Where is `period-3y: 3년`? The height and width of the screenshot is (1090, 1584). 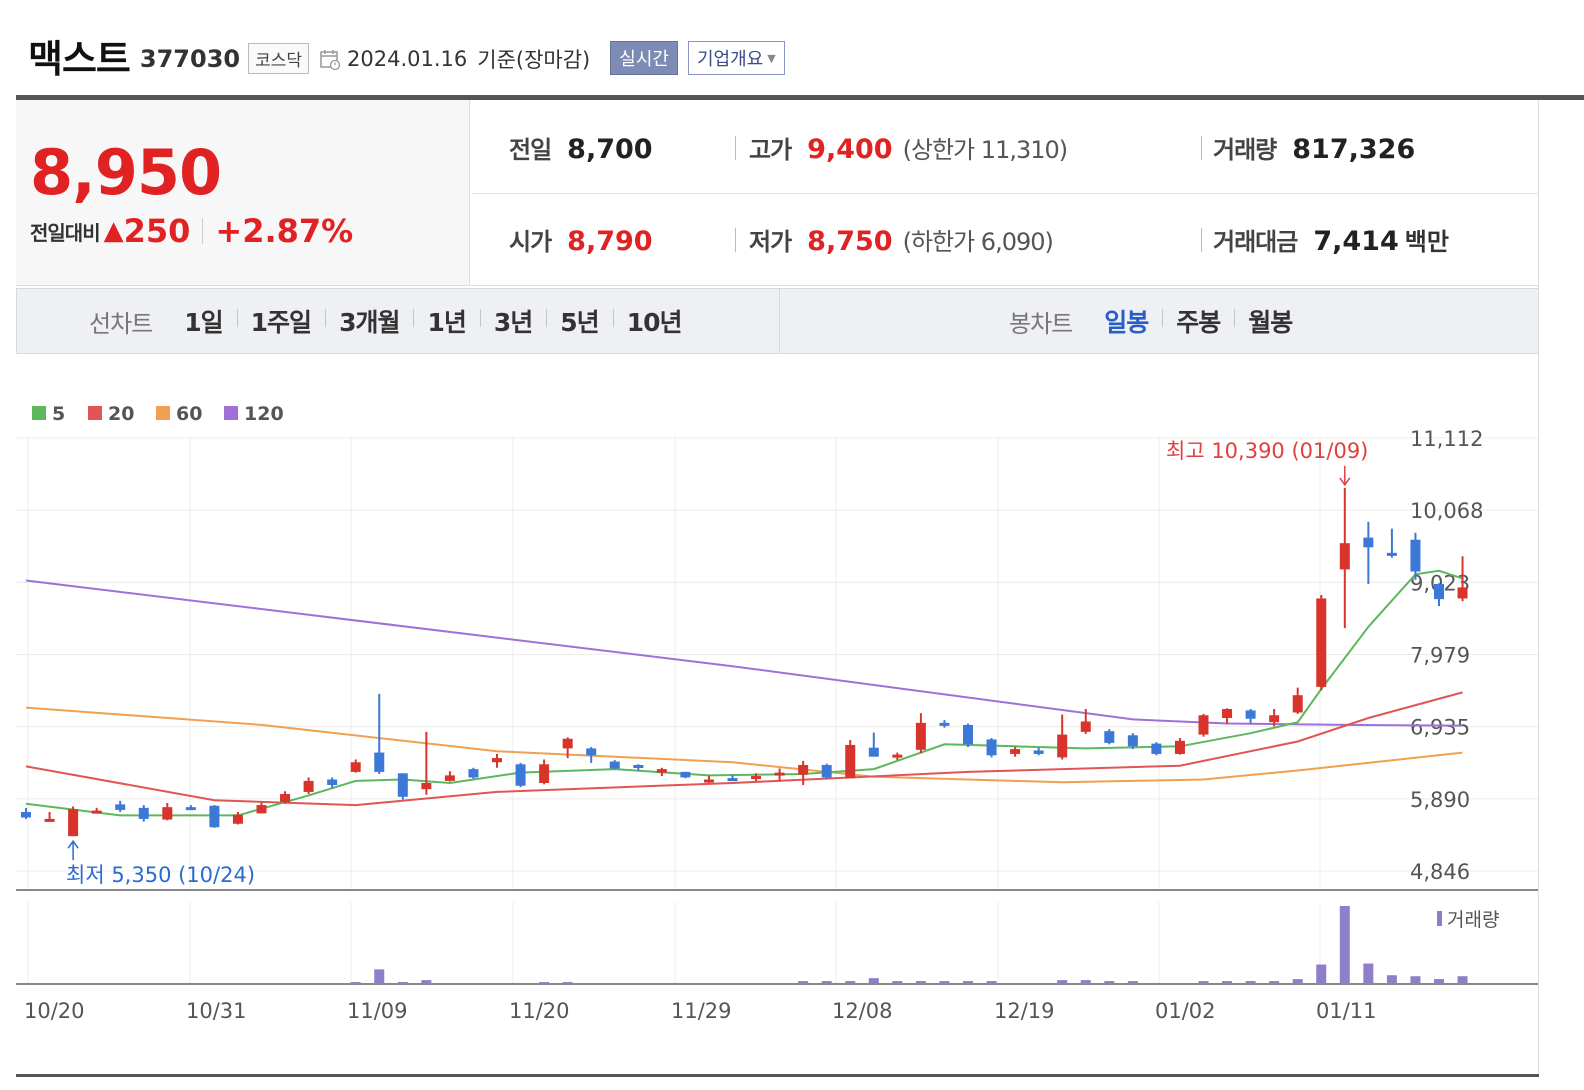 period-3y: 3년 is located at coordinates (512, 321).